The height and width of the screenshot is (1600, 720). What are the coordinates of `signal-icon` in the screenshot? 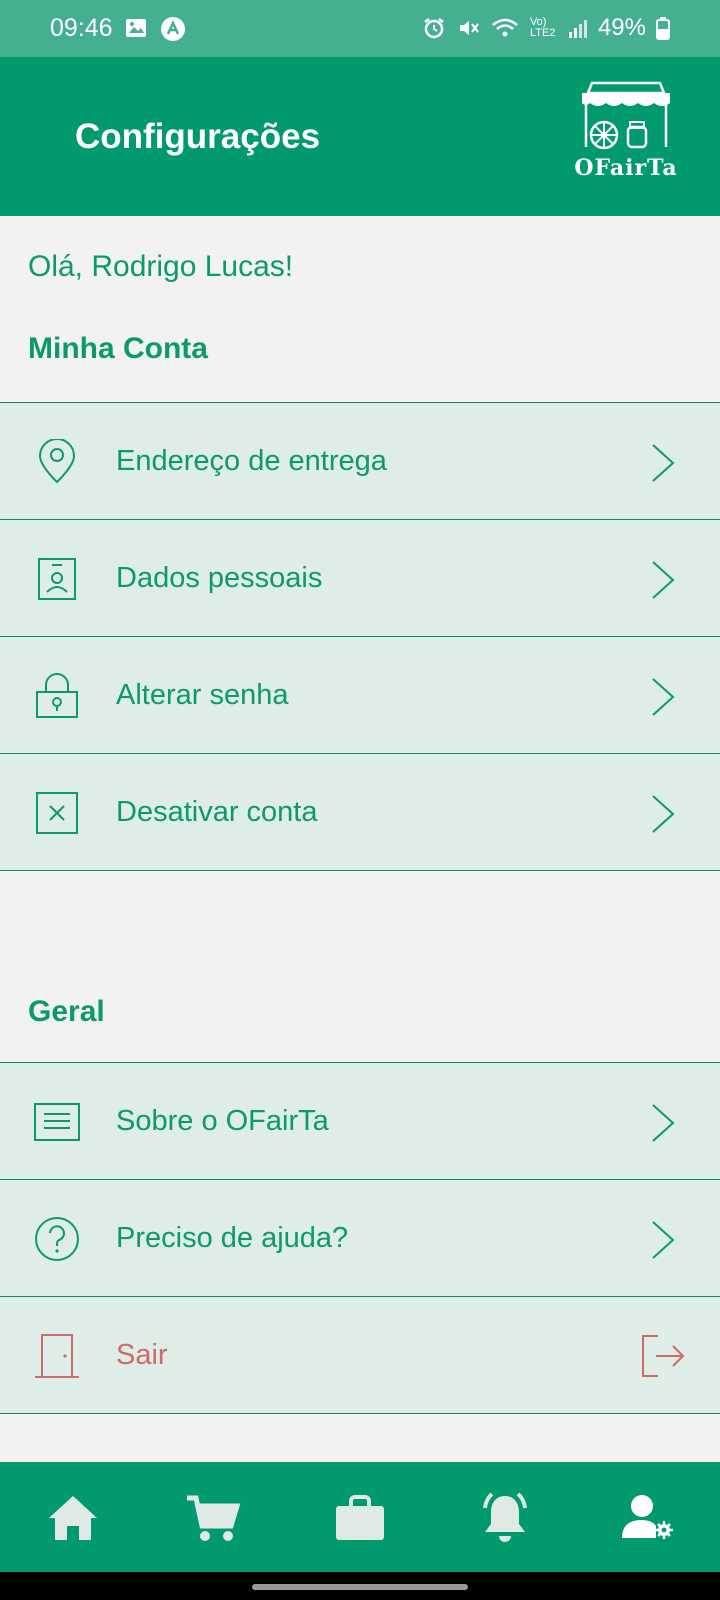 It's located at (577, 29).